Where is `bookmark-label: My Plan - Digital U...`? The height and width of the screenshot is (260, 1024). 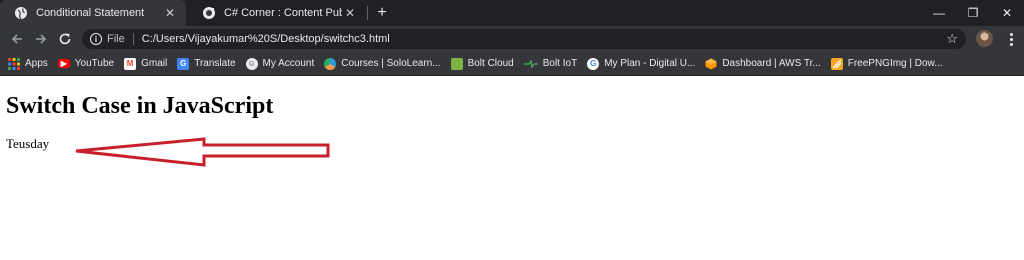 bookmark-label: My Plan - Digital U... is located at coordinates (650, 63).